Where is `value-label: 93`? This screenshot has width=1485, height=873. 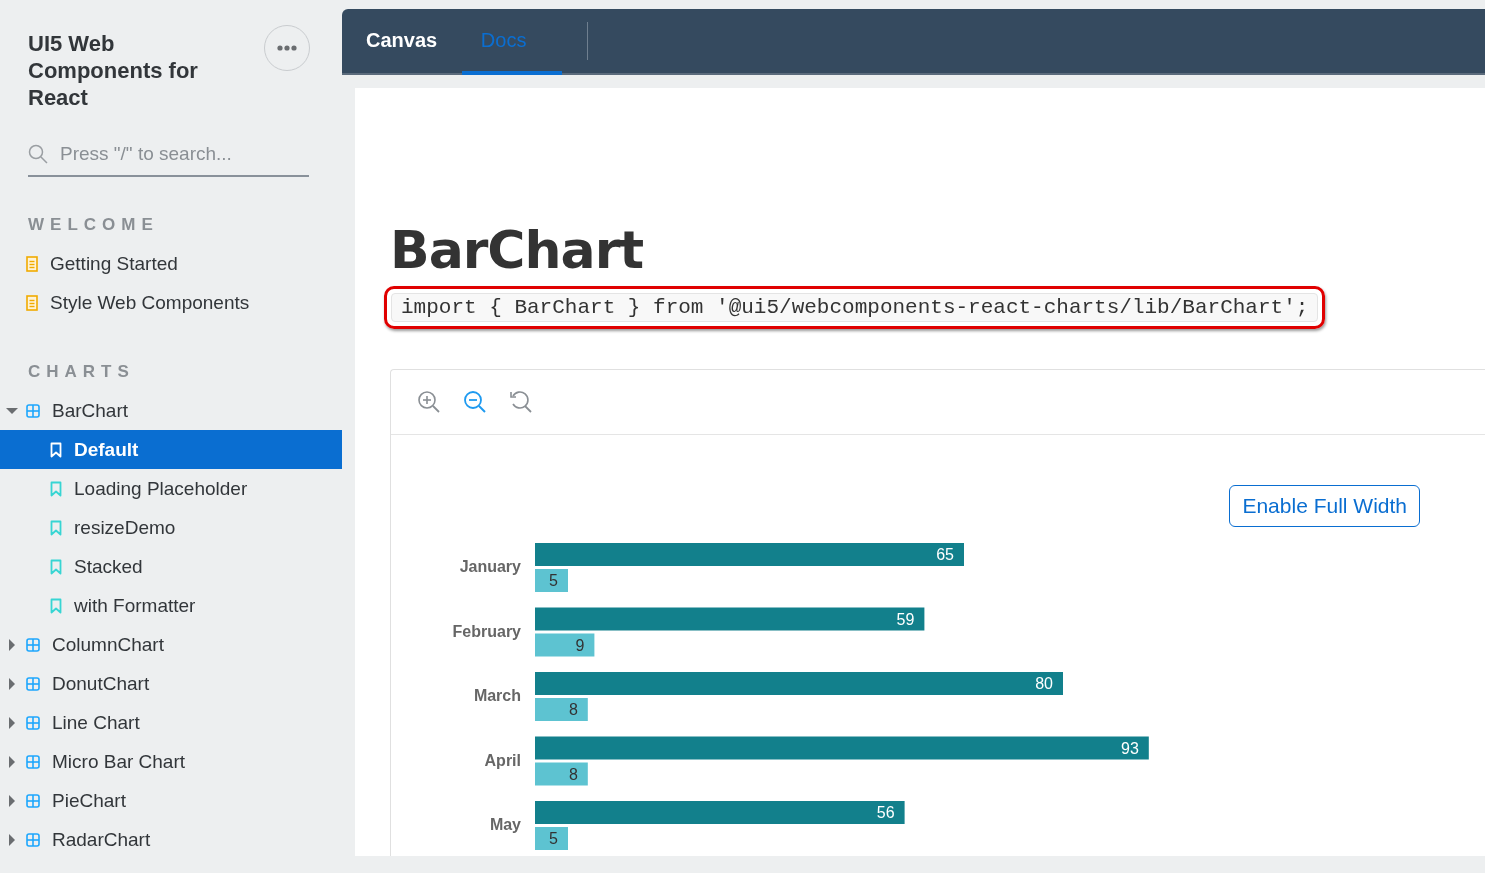 value-label: 93 is located at coordinates (1130, 748).